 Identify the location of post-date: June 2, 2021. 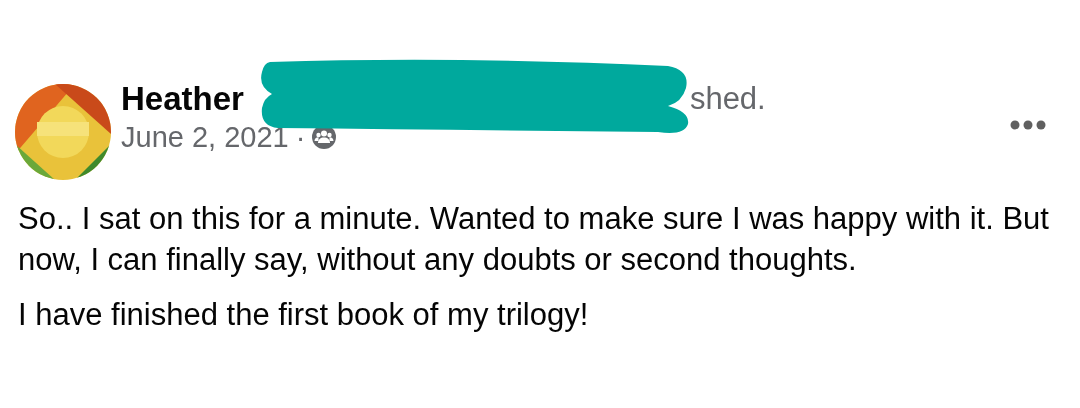
(205, 137).